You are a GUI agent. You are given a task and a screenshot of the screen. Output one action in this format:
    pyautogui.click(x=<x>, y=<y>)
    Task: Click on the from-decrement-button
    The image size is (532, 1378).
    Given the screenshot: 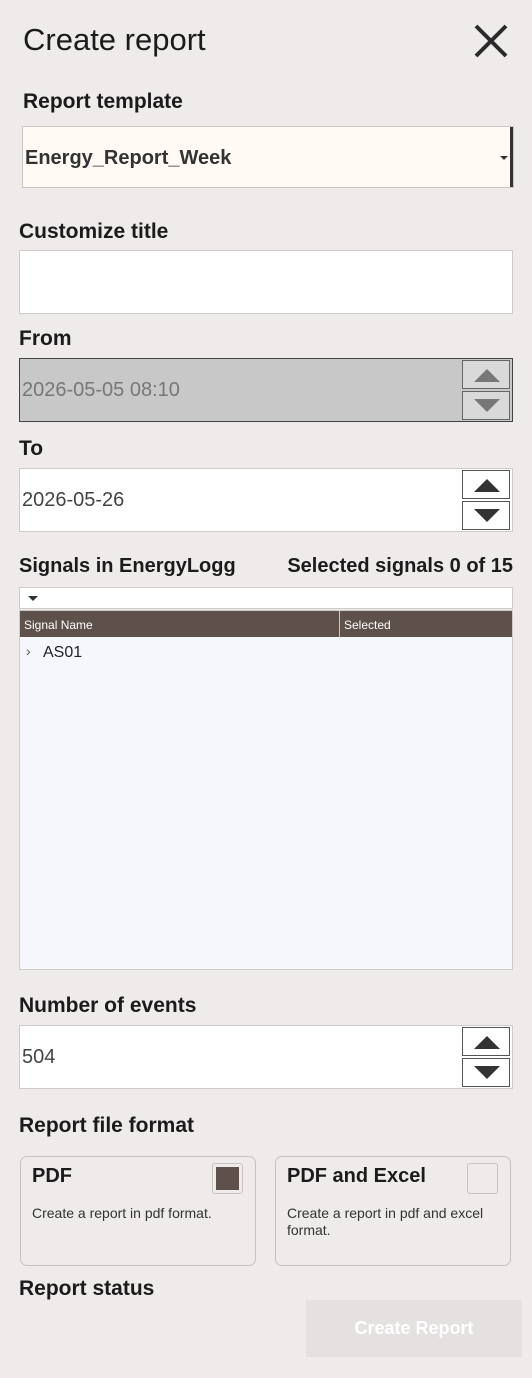 What is the action you would take?
    pyautogui.click(x=486, y=405)
    